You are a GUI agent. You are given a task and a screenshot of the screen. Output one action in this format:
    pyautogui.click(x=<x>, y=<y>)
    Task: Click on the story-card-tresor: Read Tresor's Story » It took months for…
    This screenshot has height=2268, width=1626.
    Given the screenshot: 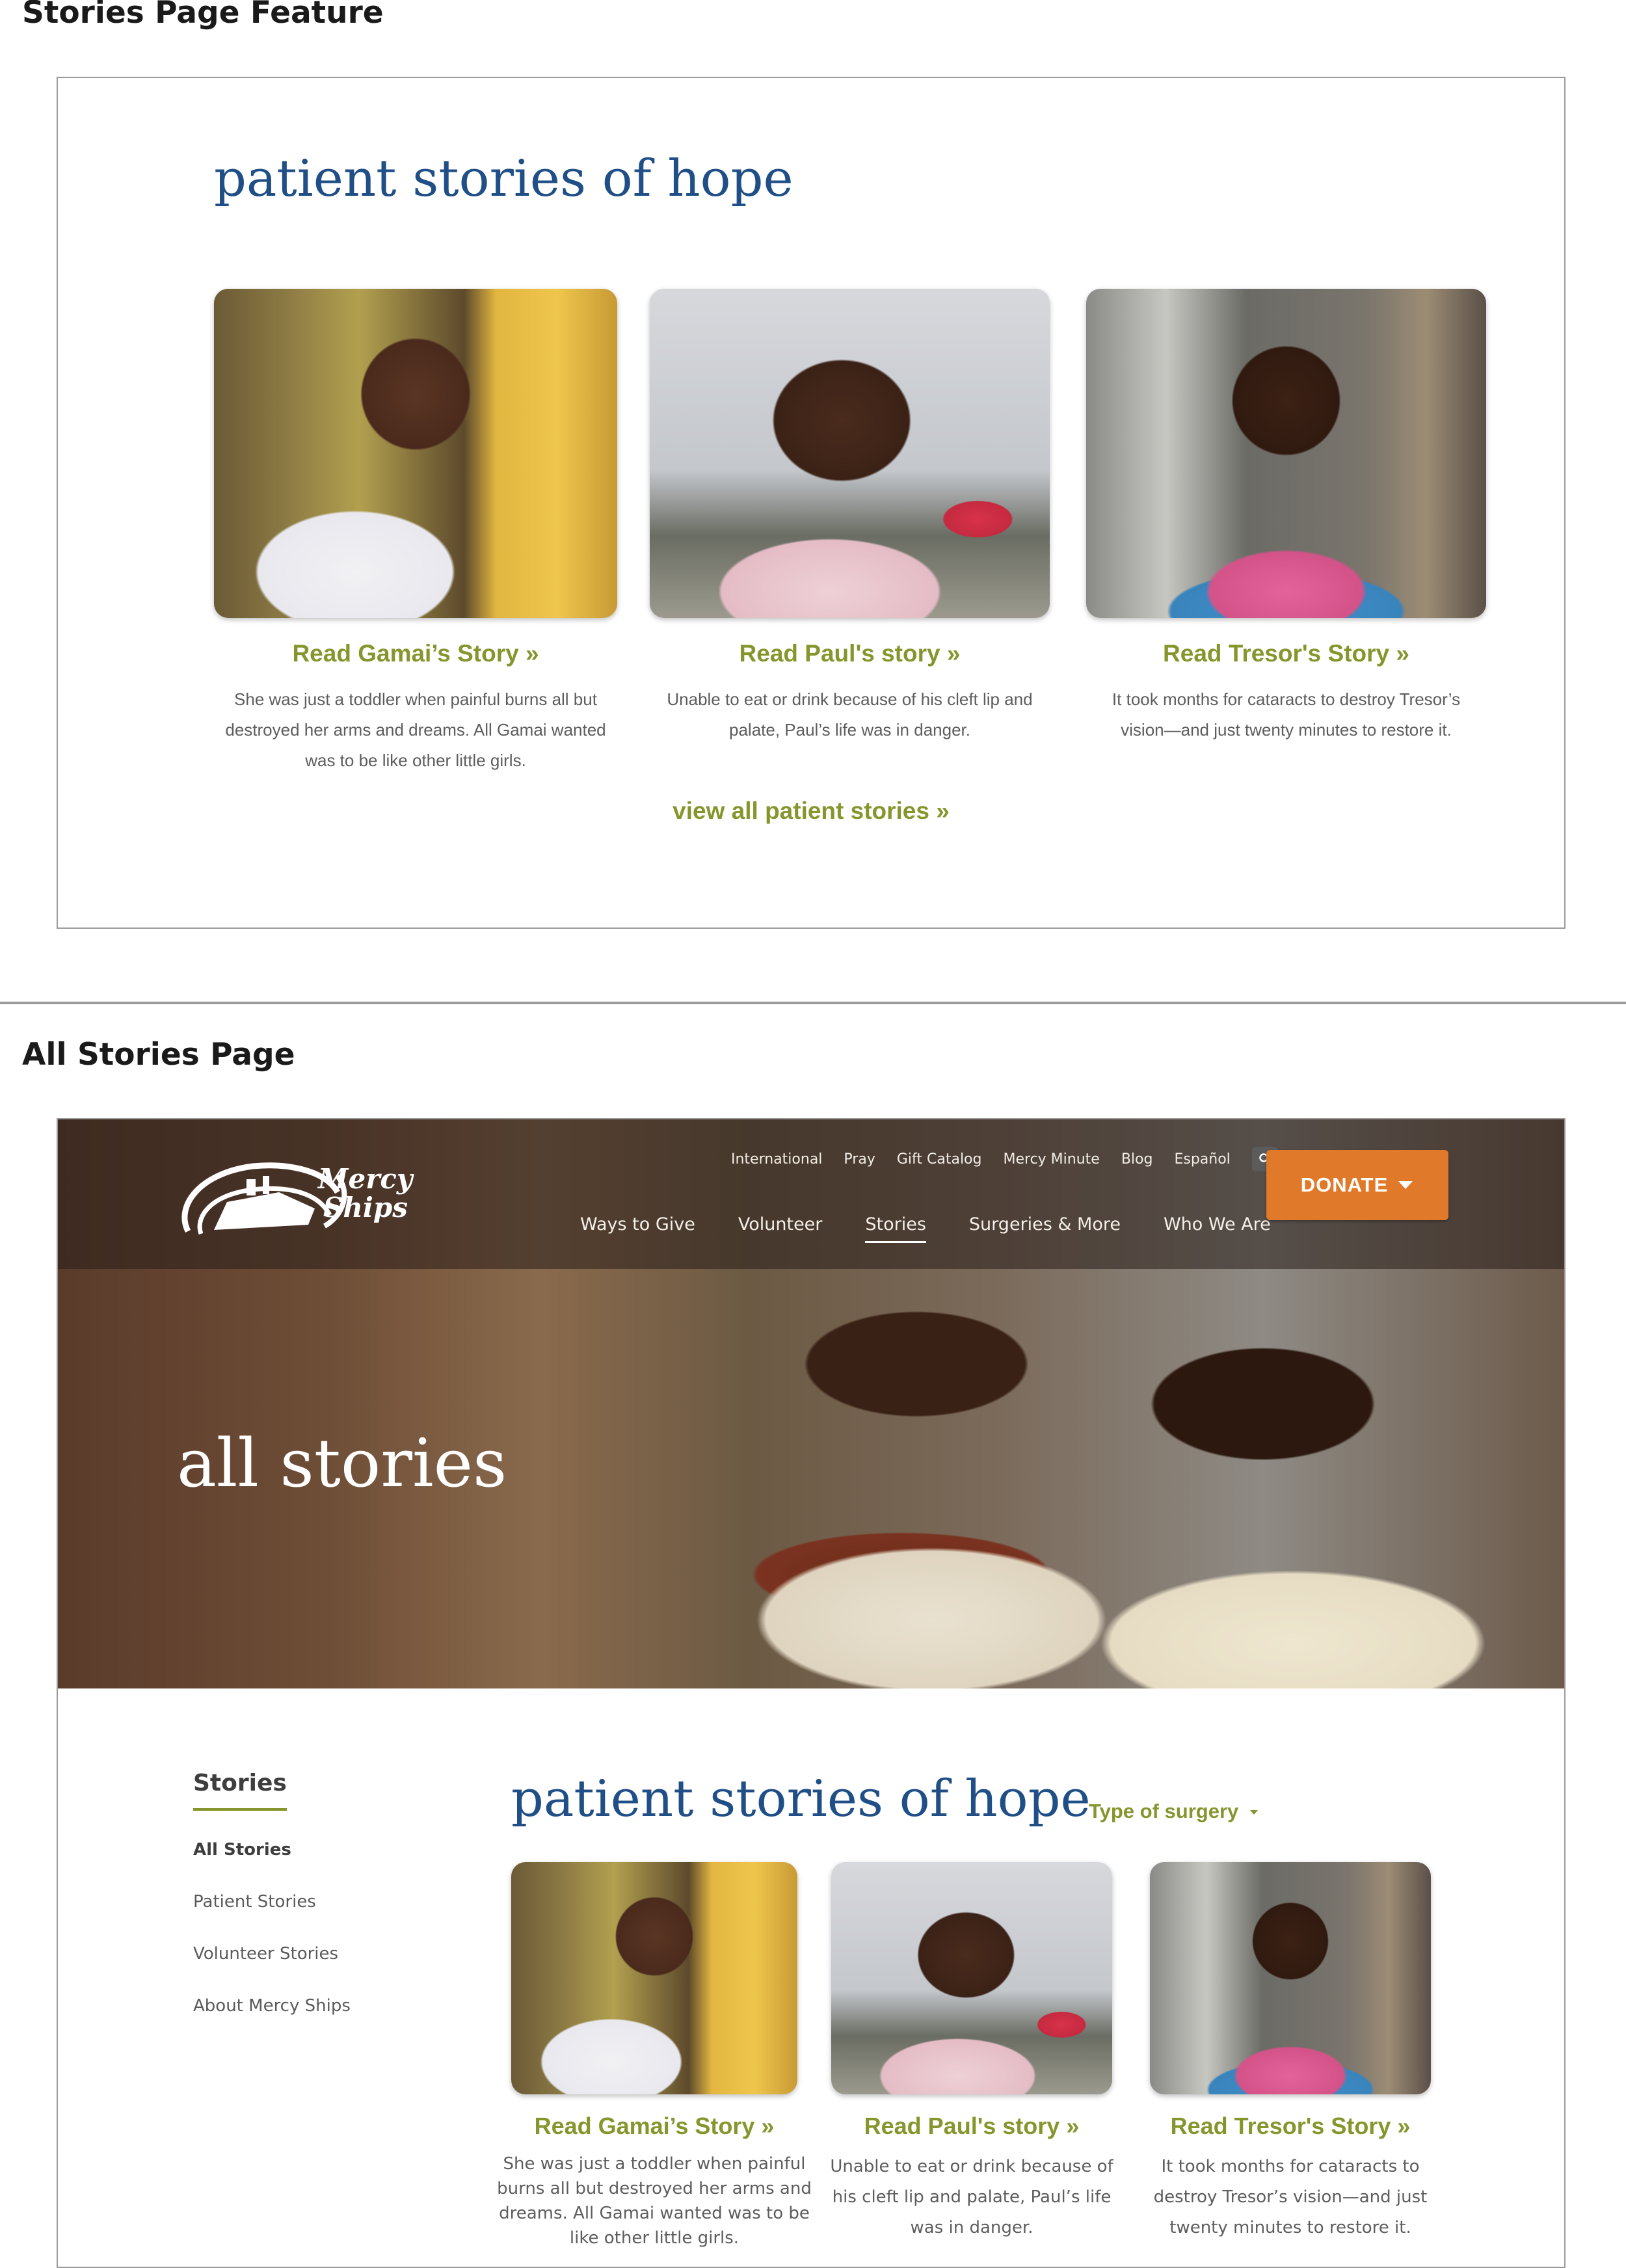 What is the action you would take?
    pyautogui.click(x=1286, y=523)
    